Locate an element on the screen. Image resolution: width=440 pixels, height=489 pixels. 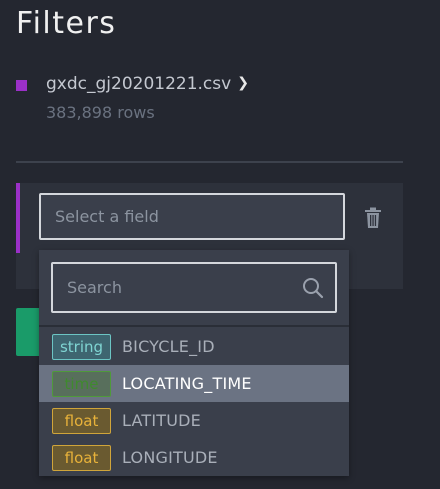
field-option-label: LATITUDE is located at coordinates (161, 420).